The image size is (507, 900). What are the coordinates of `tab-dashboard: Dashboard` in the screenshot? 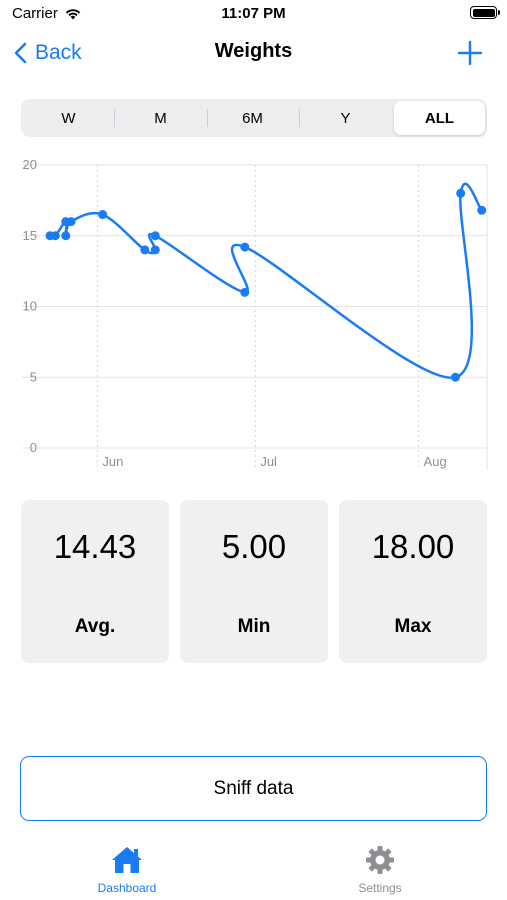 It's located at (127, 870).